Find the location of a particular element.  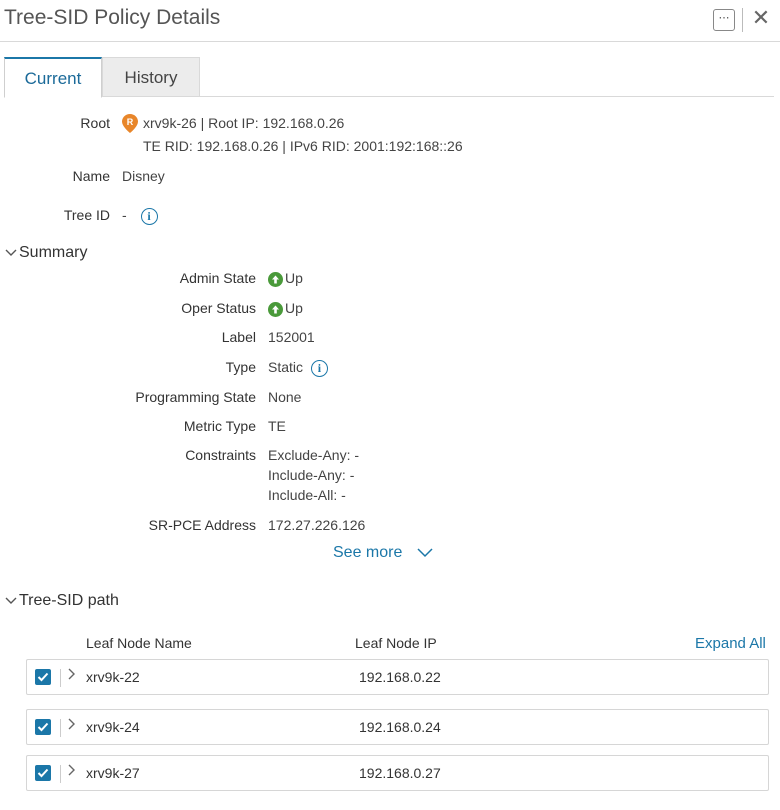

leaf-node-ip: 192.168.0.27 is located at coordinates (400, 773).